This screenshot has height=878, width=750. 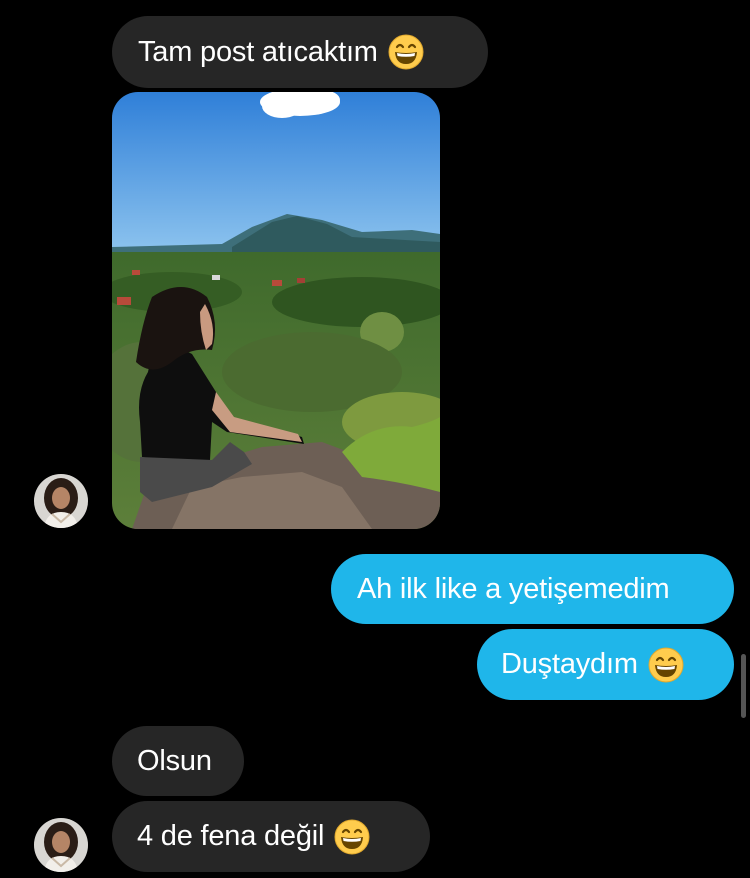 I want to click on message-bubble-incoming: Olsun, so click(x=178, y=761).